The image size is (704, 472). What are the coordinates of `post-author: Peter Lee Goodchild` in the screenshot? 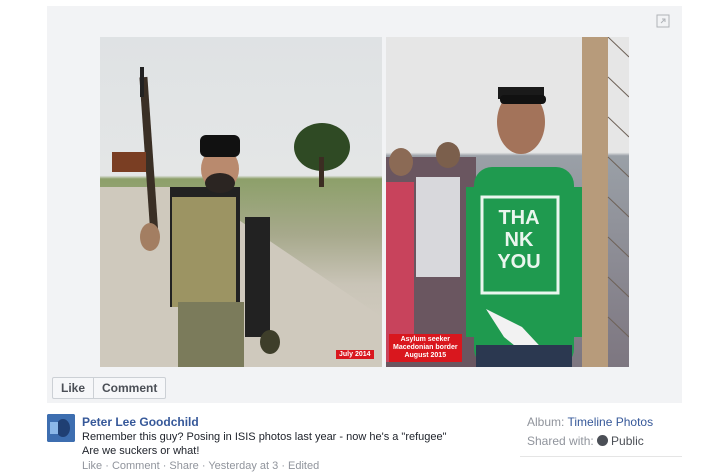 It's located at (140, 422).